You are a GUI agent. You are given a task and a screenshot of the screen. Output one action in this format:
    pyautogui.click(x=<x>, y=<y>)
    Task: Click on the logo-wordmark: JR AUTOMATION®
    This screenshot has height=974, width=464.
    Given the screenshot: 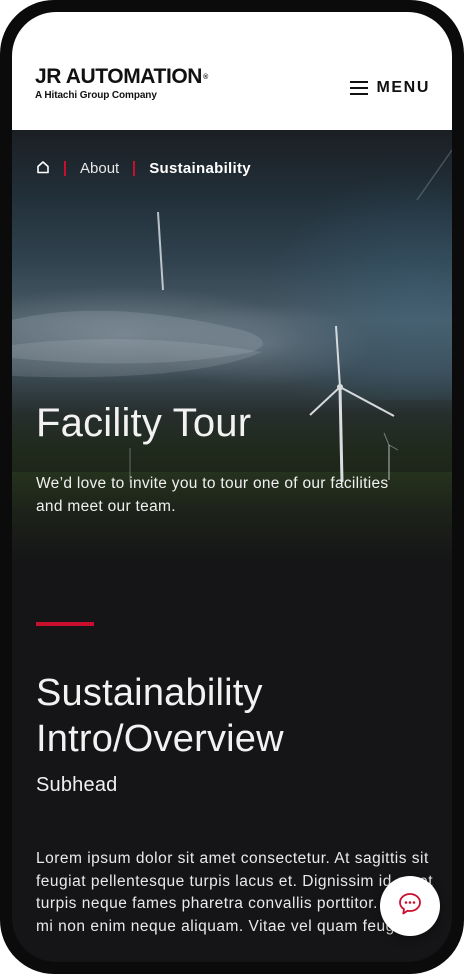 What is the action you would take?
    pyautogui.click(x=121, y=76)
    